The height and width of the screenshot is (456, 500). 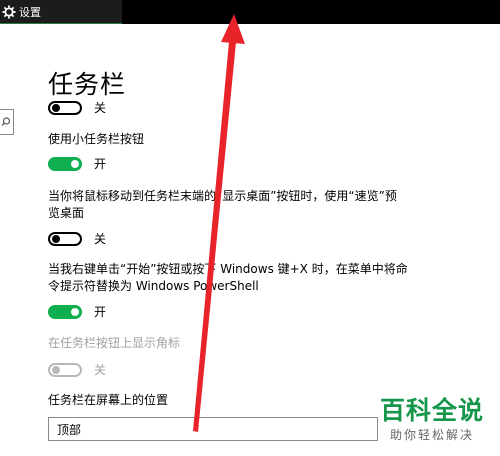 What do you see at coordinates (431, 435) in the screenshot?
I see `watermark-sub: 助你轻松解决` at bounding box center [431, 435].